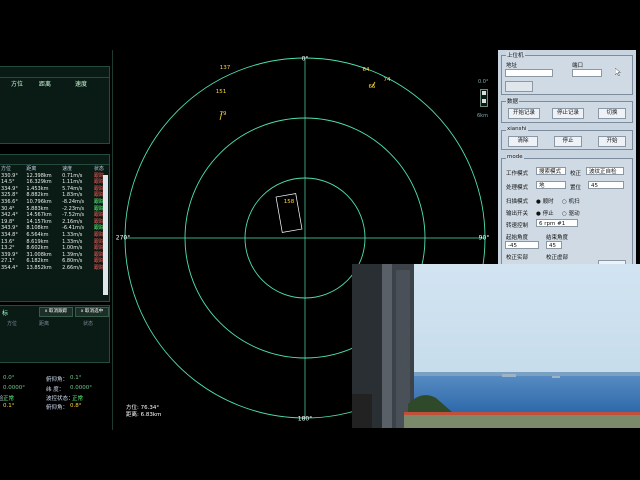 This screenshot has width=640, height=480. What do you see at coordinates (484, 93) in the screenshot?
I see `scale-up-icon` at bounding box center [484, 93].